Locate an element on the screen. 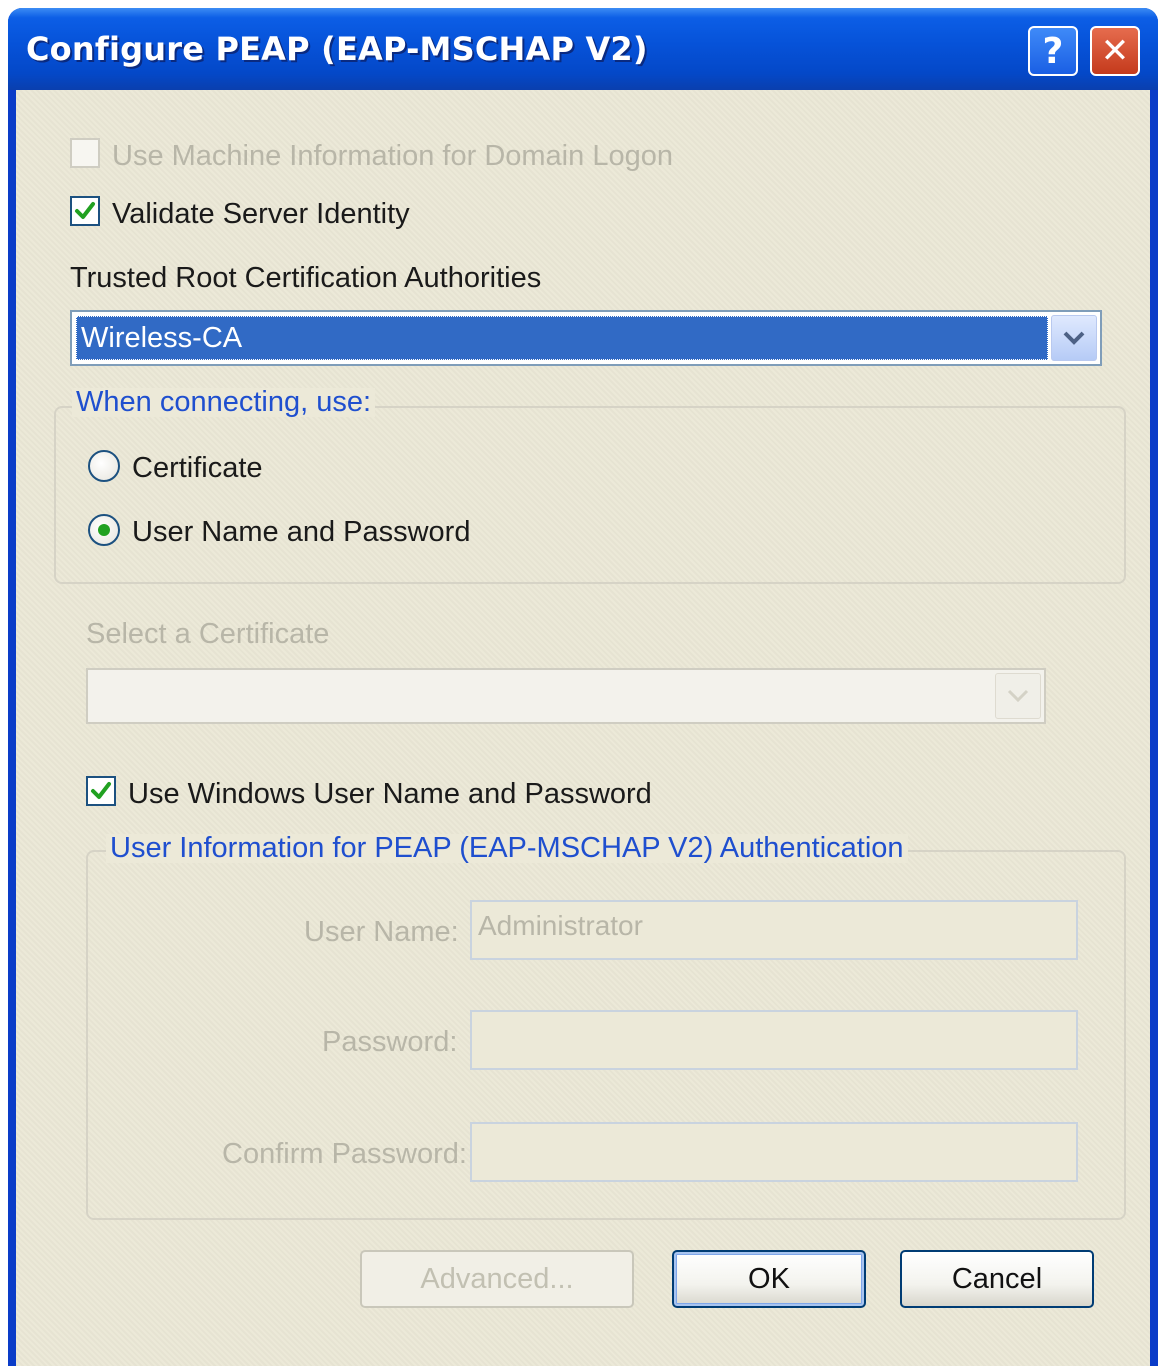 Image resolution: width=1162 pixels, height=1366 pixels. window-title: Configure PEAP (EAP-MSCHAP V2) is located at coordinates (337, 49).